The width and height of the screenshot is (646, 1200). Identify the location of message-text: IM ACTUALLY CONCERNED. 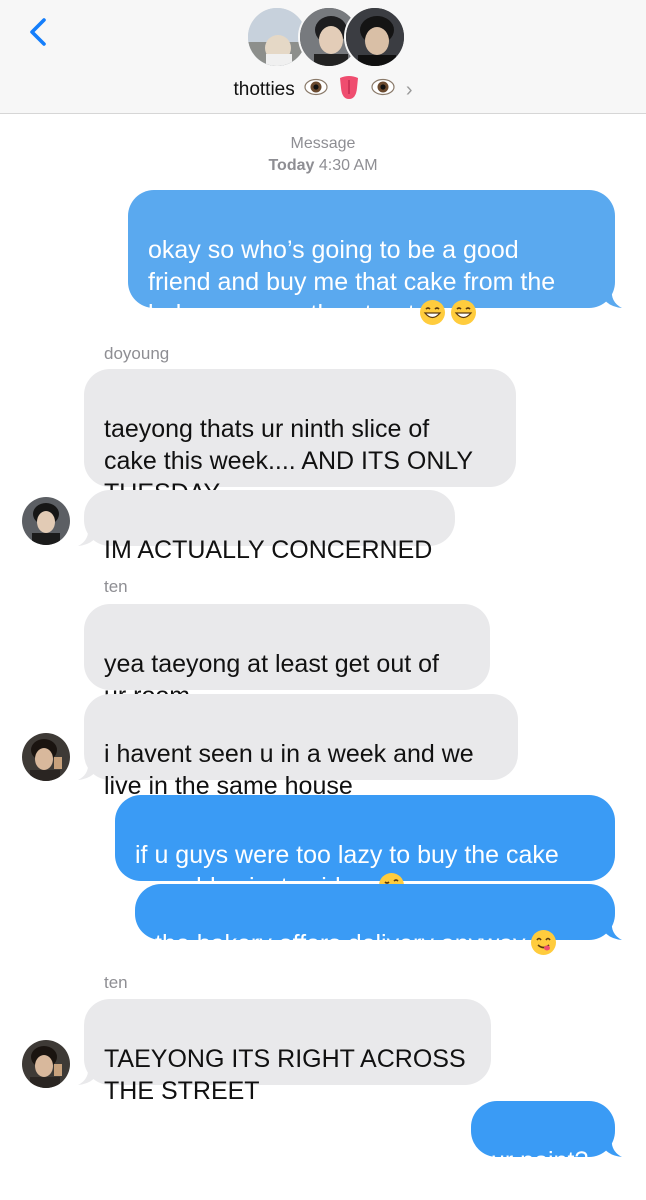
(268, 550).